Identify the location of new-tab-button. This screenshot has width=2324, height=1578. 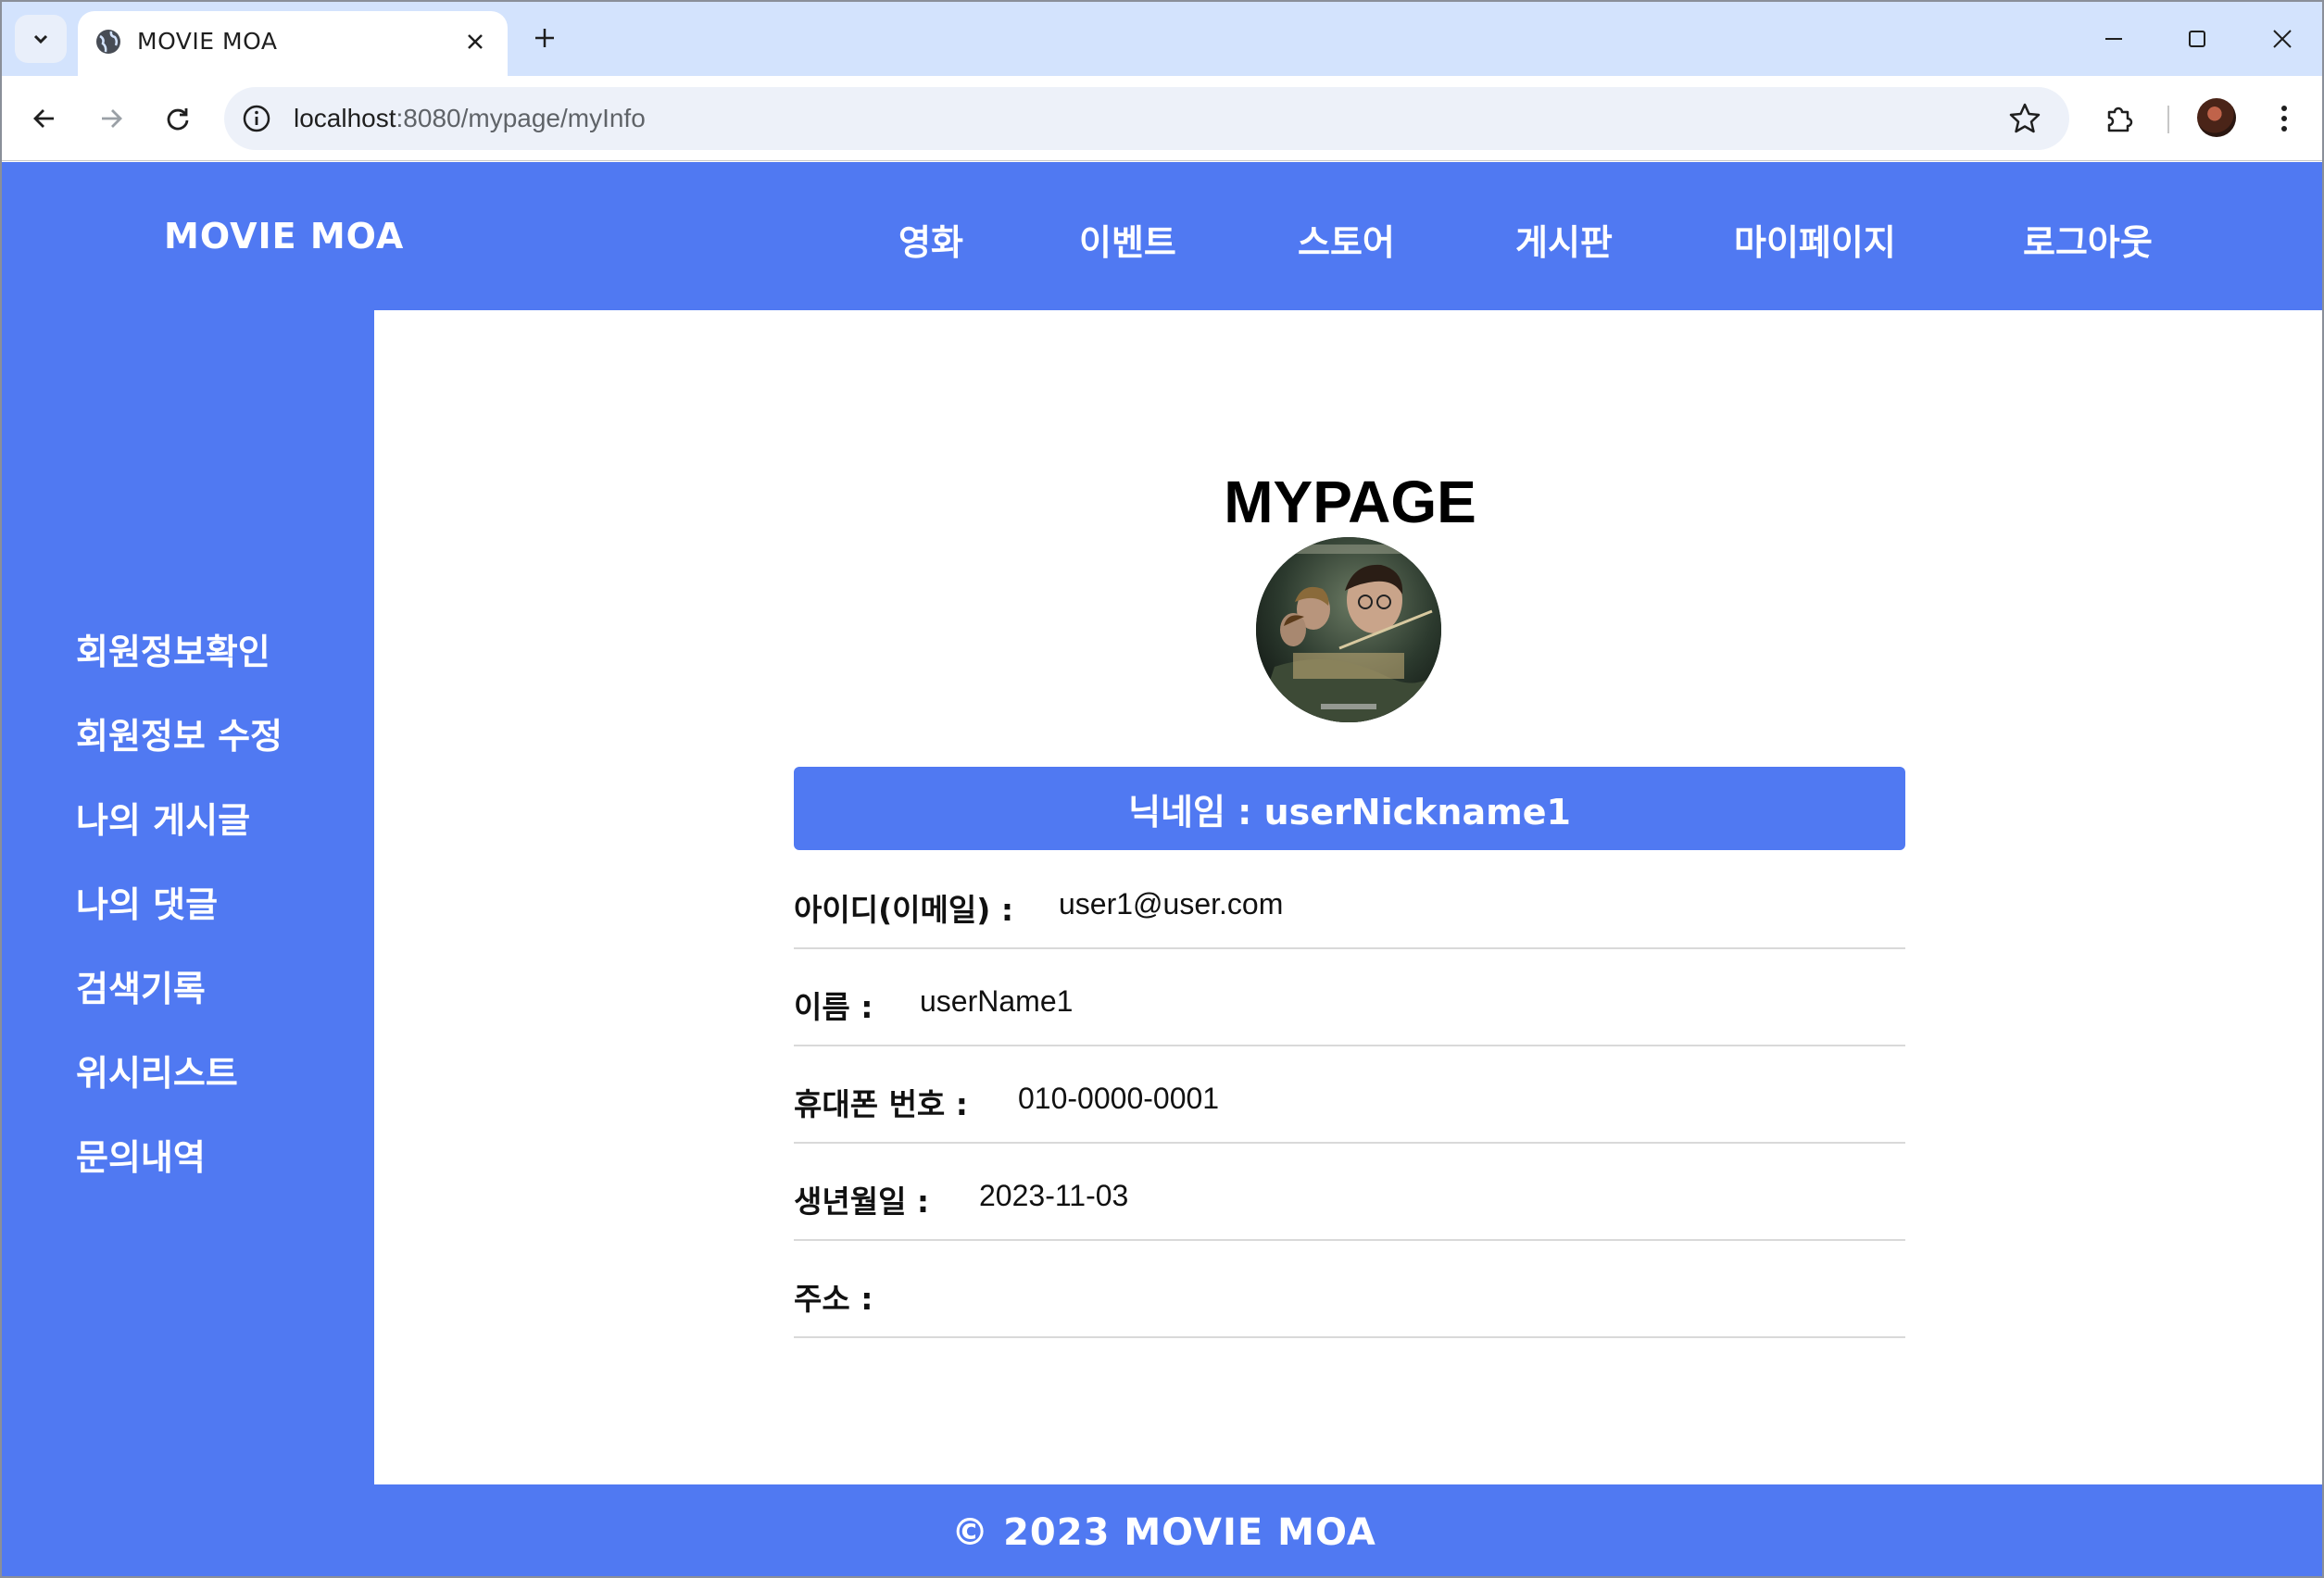
(544, 38).